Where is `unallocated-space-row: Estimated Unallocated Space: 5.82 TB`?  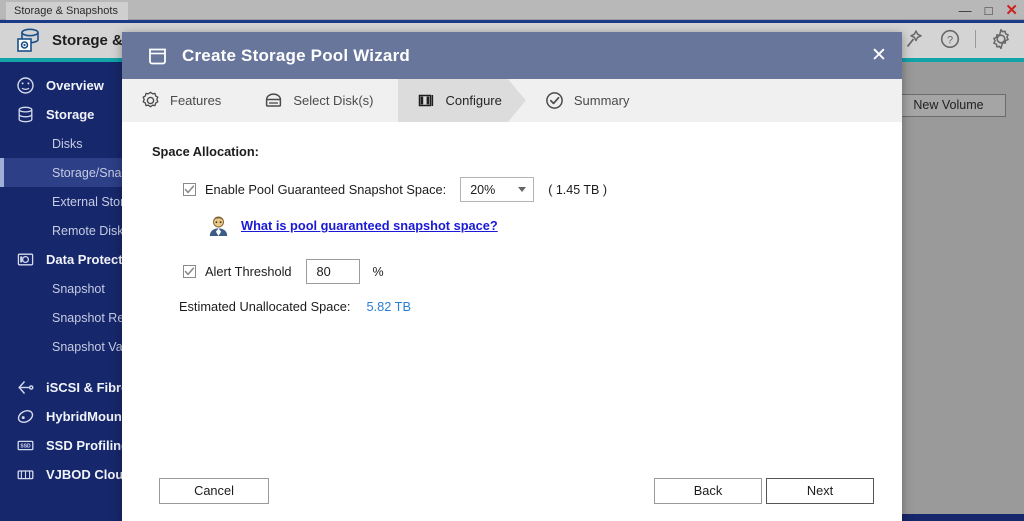 unallocated-space-row: Estimated Unallocated Space: 5.82 TB is located at coordinates (525, 306).